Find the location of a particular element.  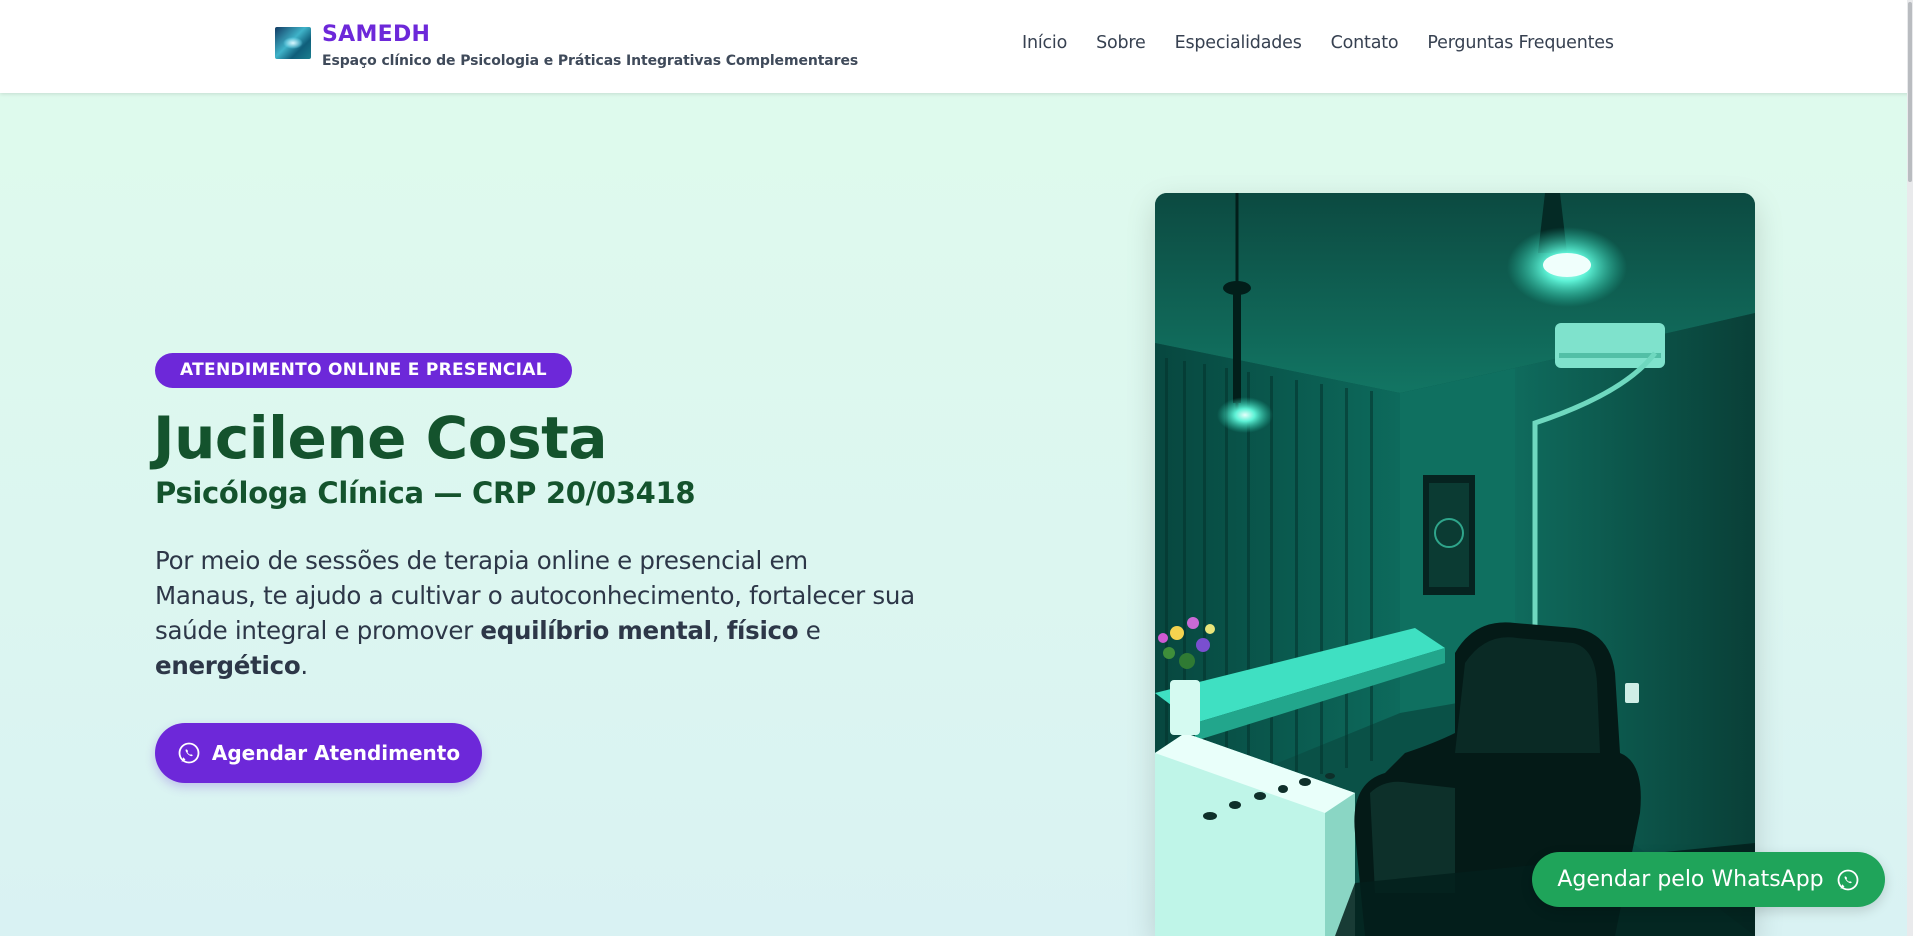

description-bold-mental: equilíbrio mental is located at coordinates (596, 630).